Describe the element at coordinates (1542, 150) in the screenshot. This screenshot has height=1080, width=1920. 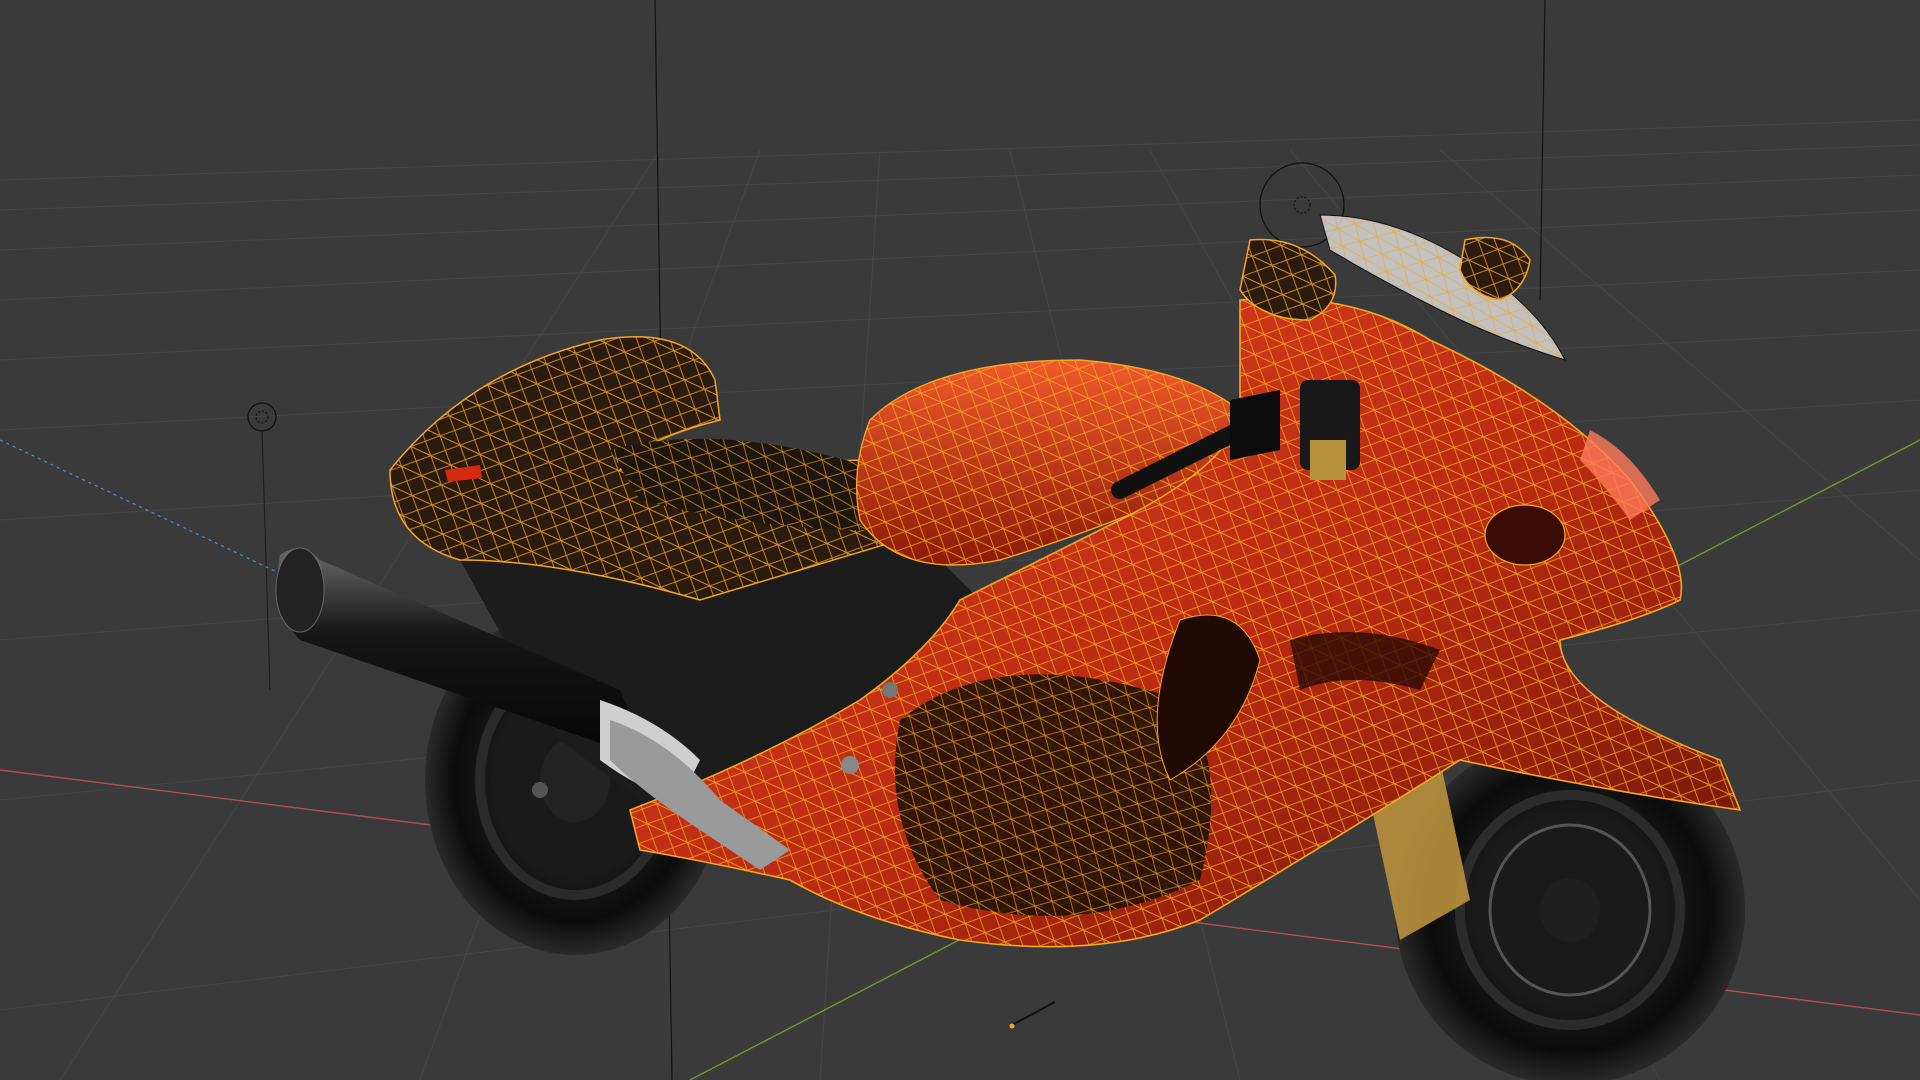
I see `light-line-right` at that location.